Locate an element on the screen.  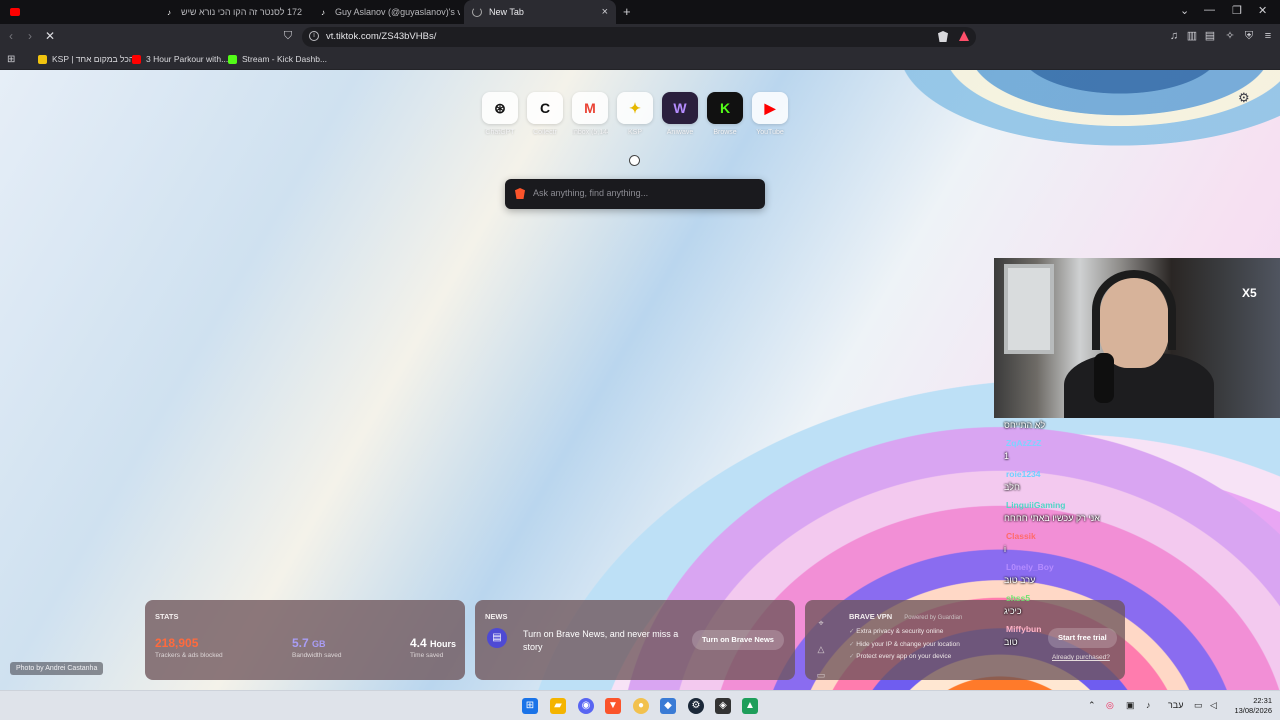
news-title: NEWS is located at coordinates (496, 616).